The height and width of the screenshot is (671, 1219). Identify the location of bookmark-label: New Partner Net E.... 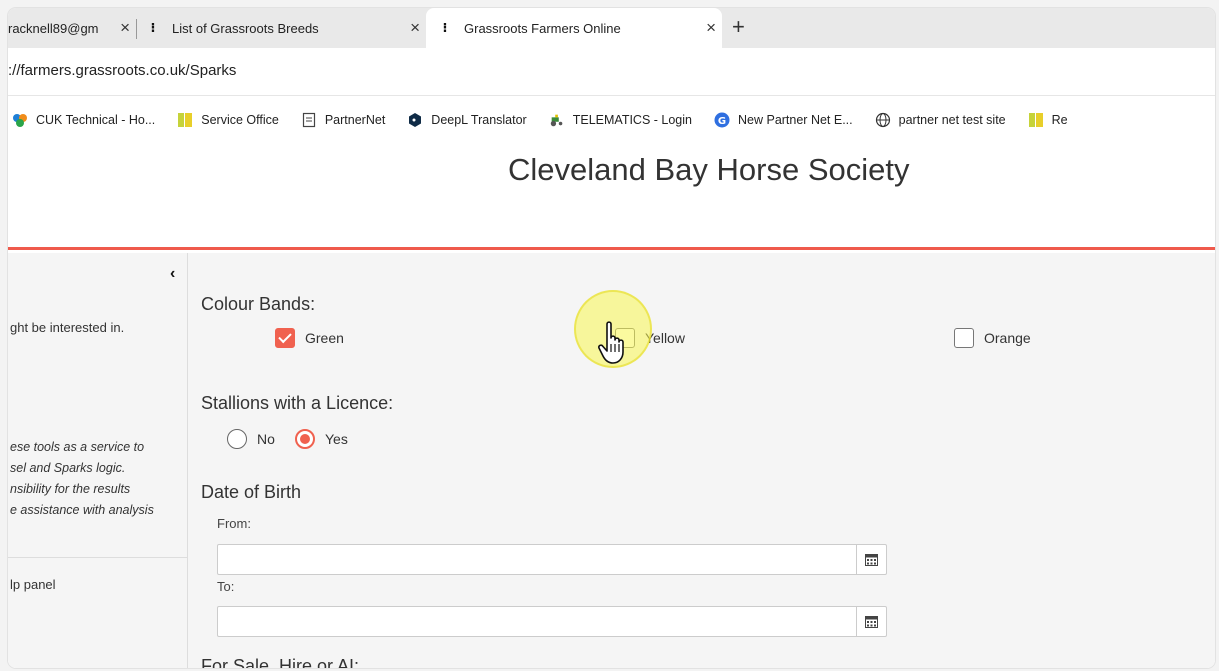
(795, 120).